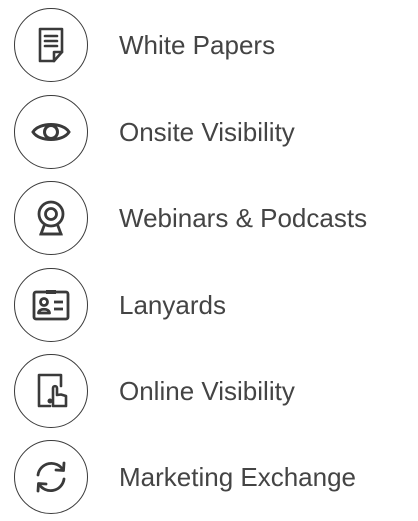 The height and width of the screenshot is (521, 418). I want to click on item-label: Lanyards, so click(172, 305).